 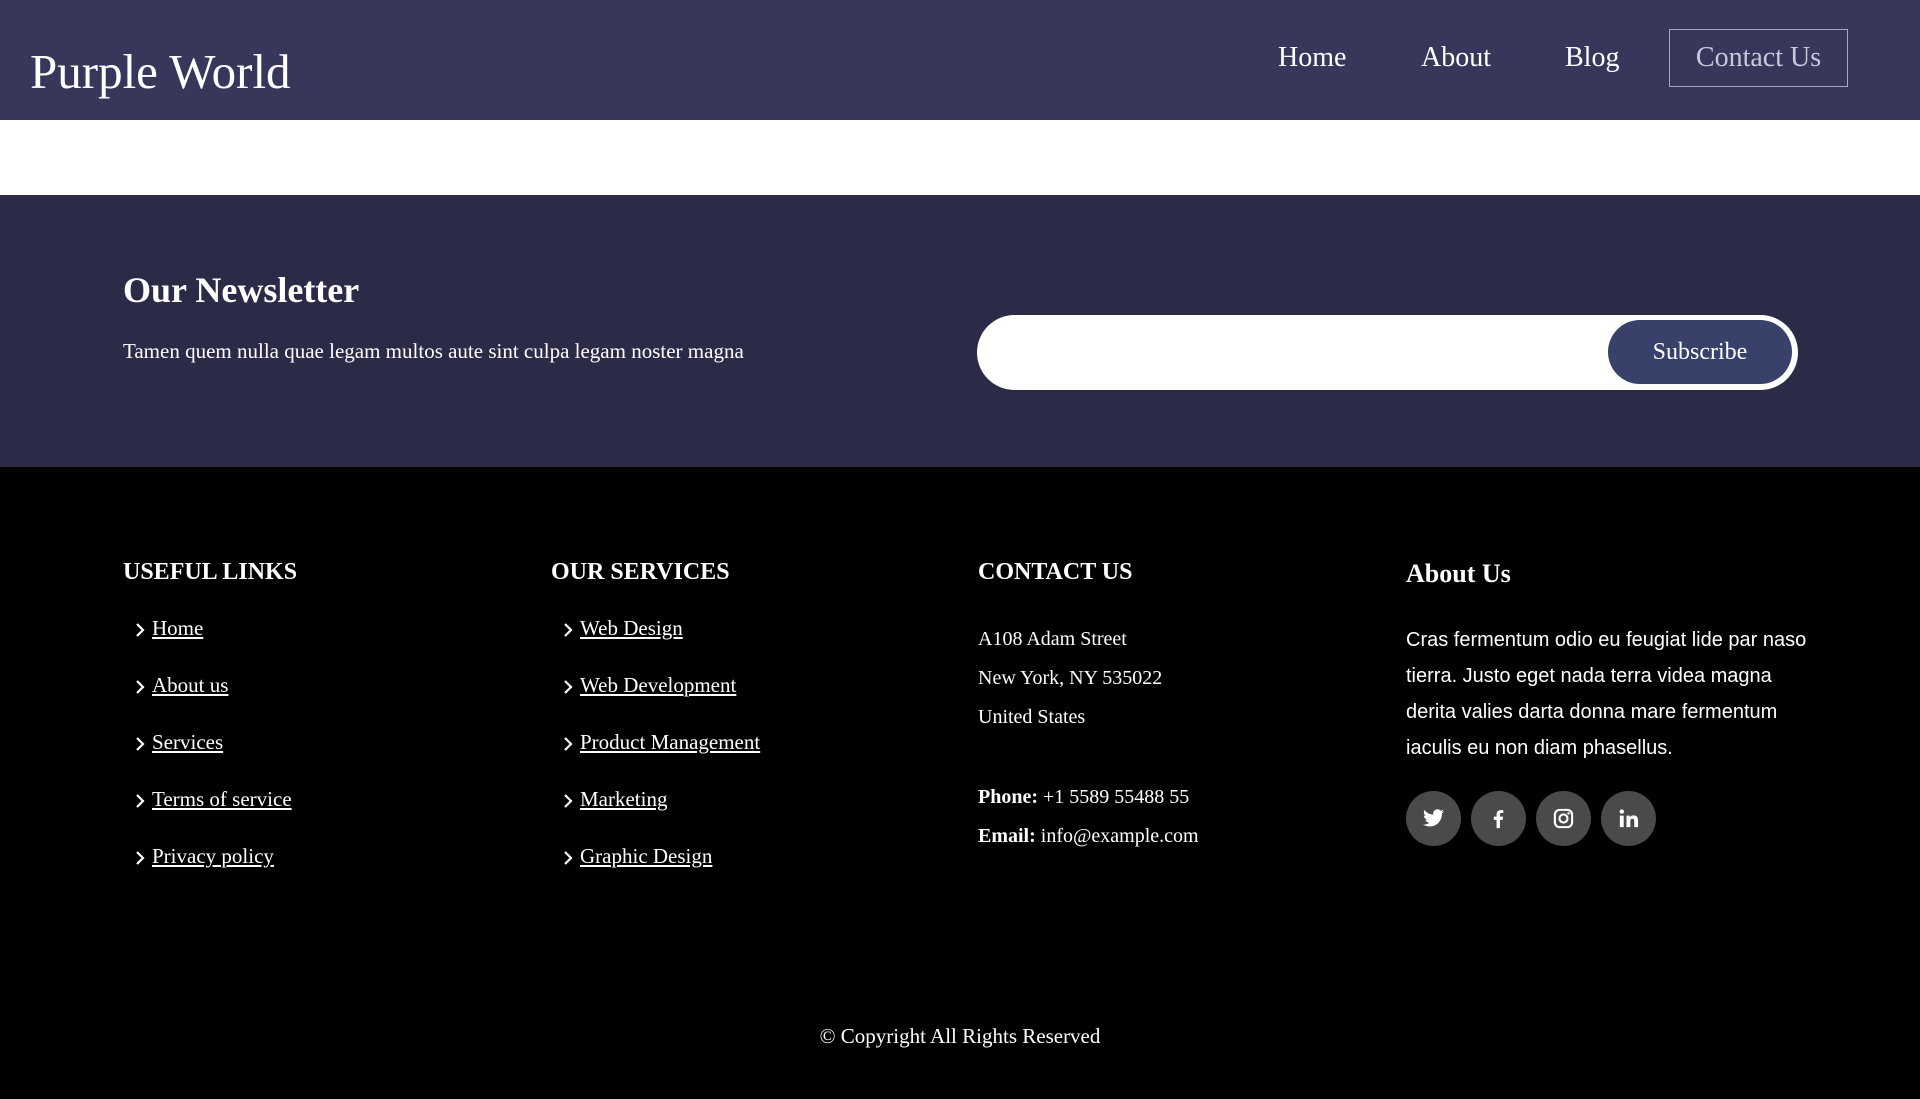 I want to click on footer-link-about: About us, so click(x=190, y=685).